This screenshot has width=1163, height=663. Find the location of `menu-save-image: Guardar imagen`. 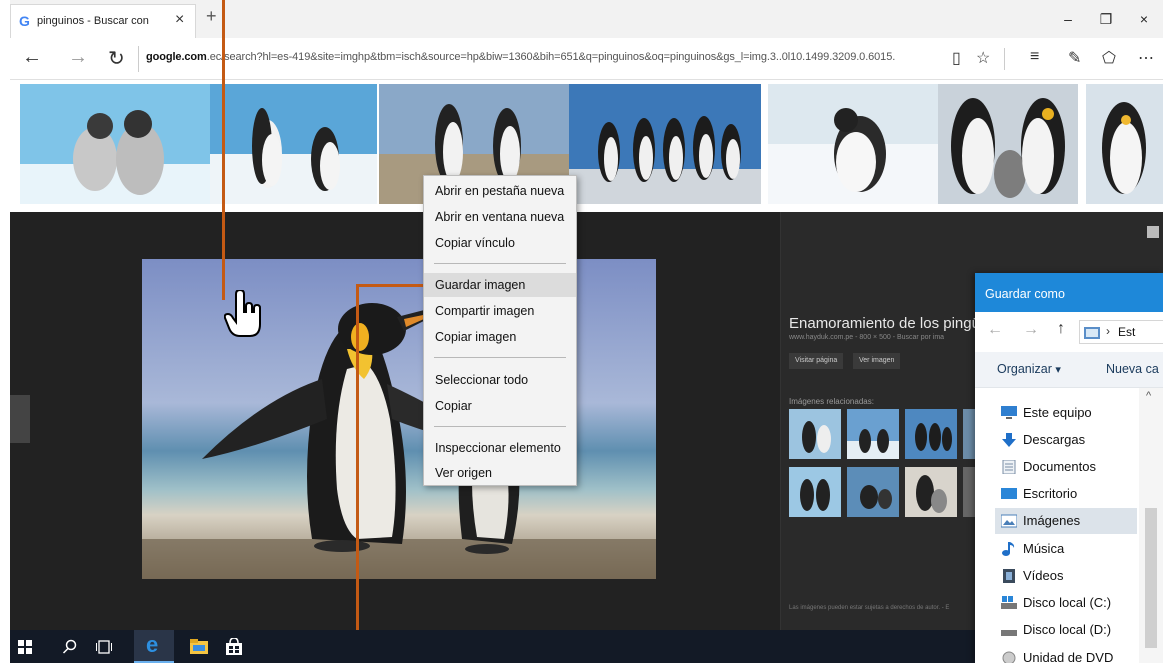

menu-save-image: Guardar imagen is located at coordinates (500, 285).